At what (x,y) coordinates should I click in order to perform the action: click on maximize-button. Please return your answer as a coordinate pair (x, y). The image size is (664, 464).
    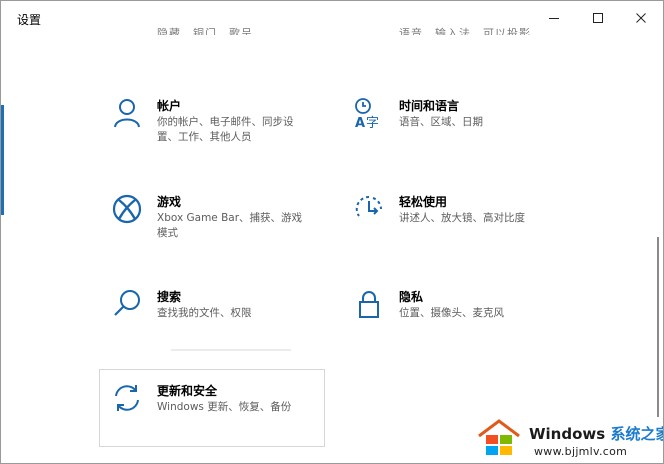
    Looking at the image, I should click on (598, 18).